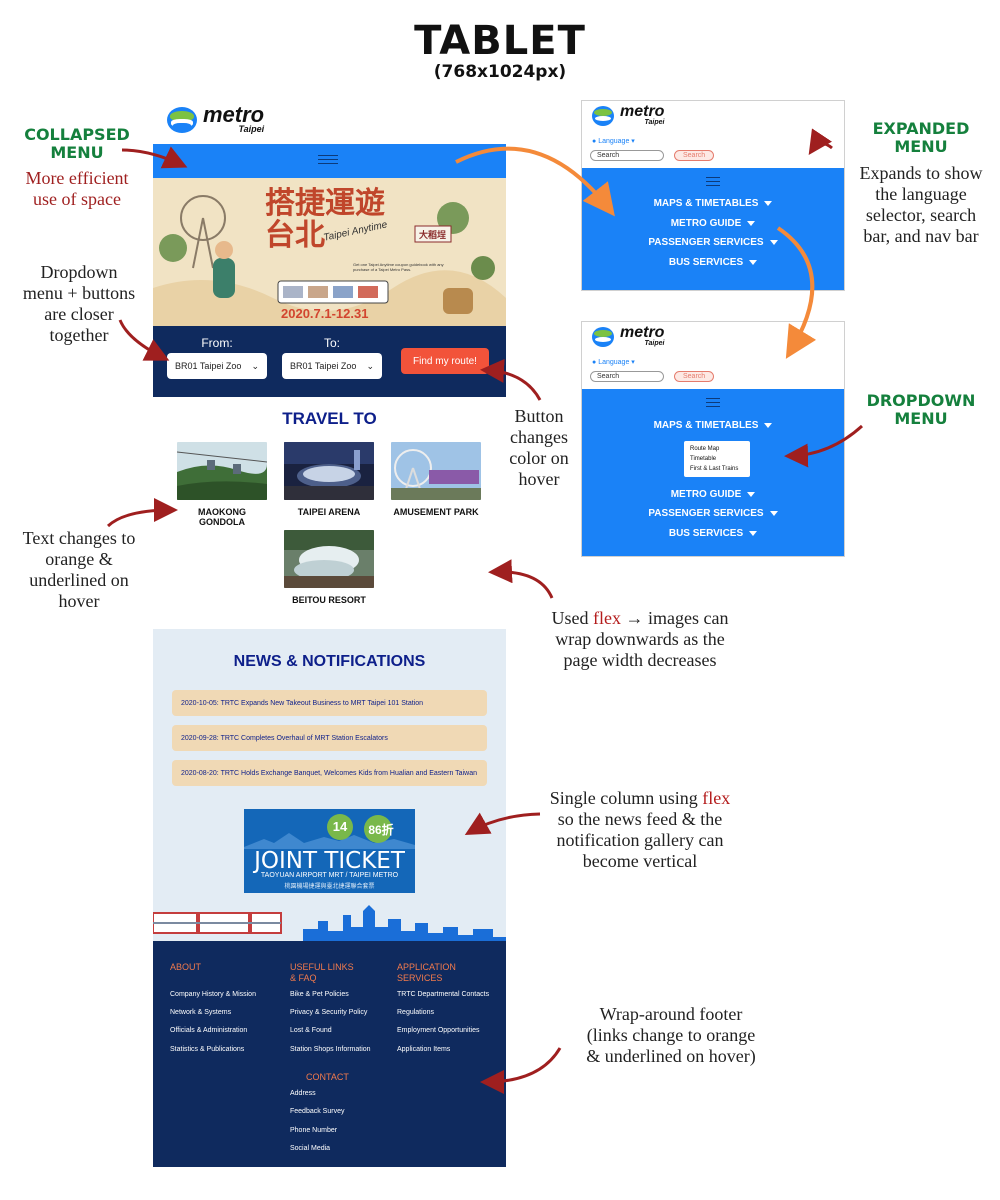 Image resolution: width=1000 pixels, height=1200 pixels. Describe the element at coordinates (796, 292) in the screenshot. I see `arrow-orange-dropdown` at that location.